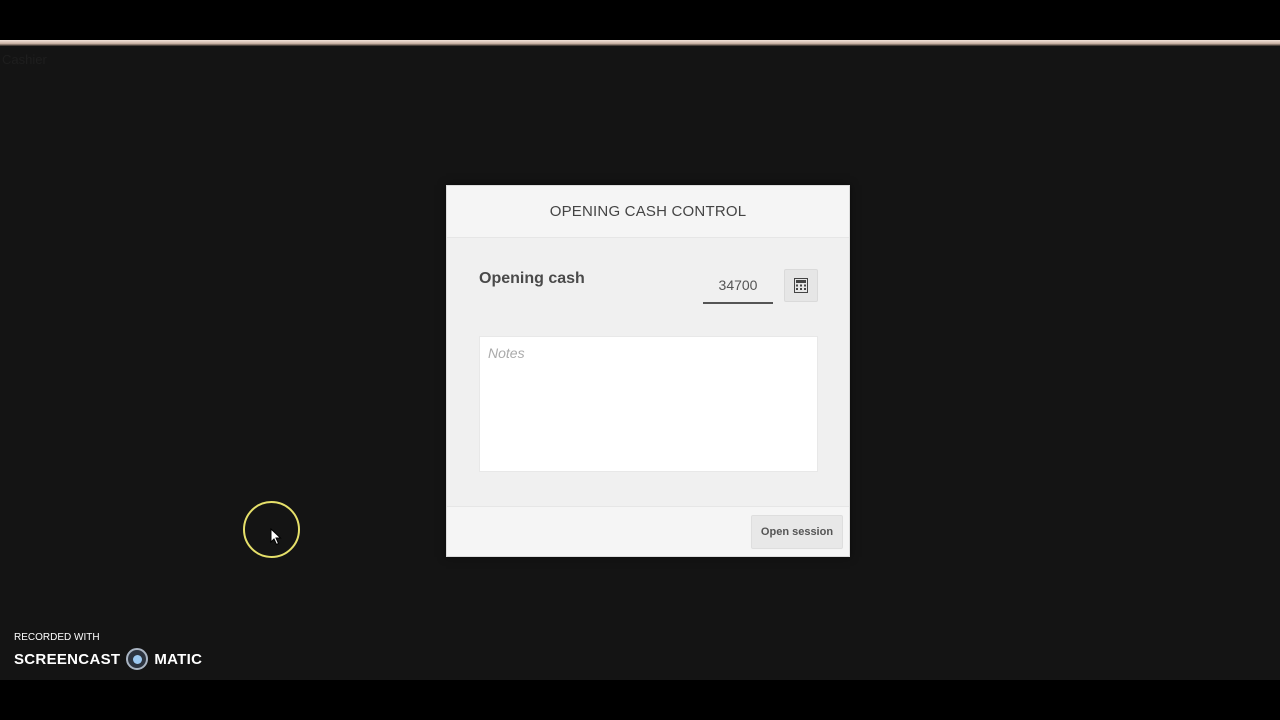 The height and width of the screenshot is (720, 1280). What do you see at coordinates (276, 537) in the screenshot?
I see `mouse-cursor-icon` at bounding box center [276, 537].